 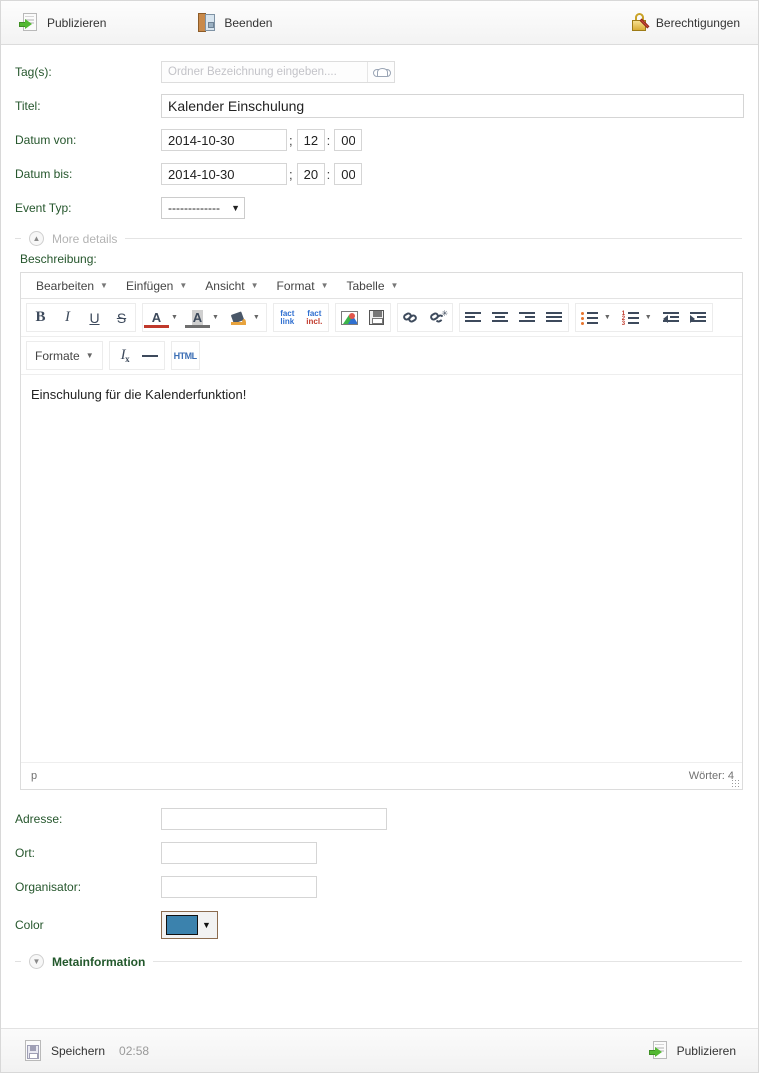 What do you see at coordinates (36, 961) in the screenshot?
I see `expand-toggle-icon: ▼` at bounding box center [36, 961].